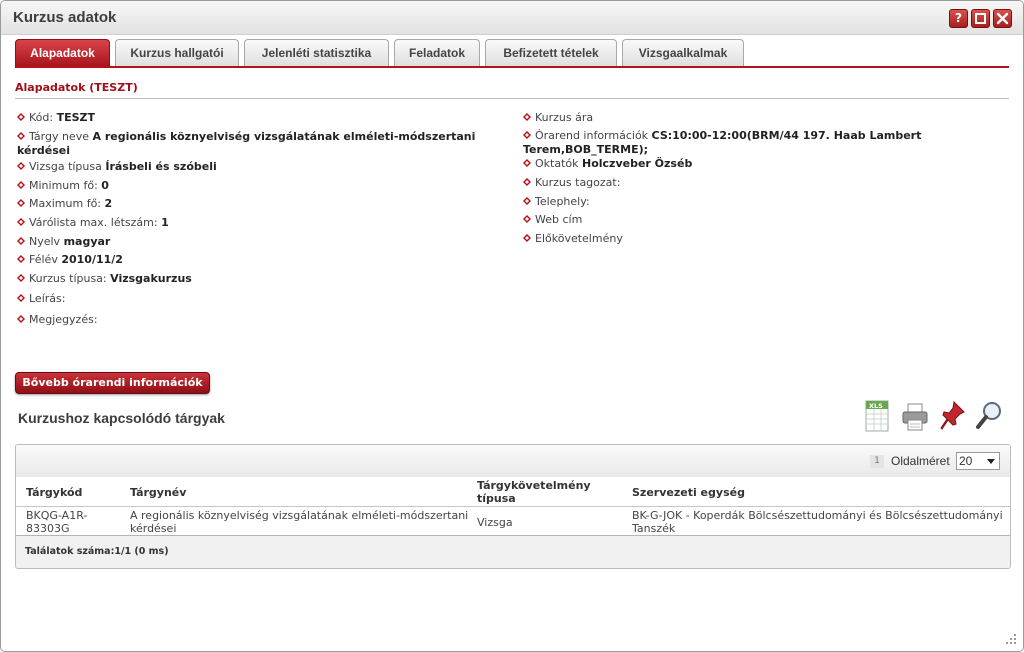 The image size is (1024, 652). Describe the element at coordinates (108, 203) in the screenshot. I see `field-value: 2` at that location.